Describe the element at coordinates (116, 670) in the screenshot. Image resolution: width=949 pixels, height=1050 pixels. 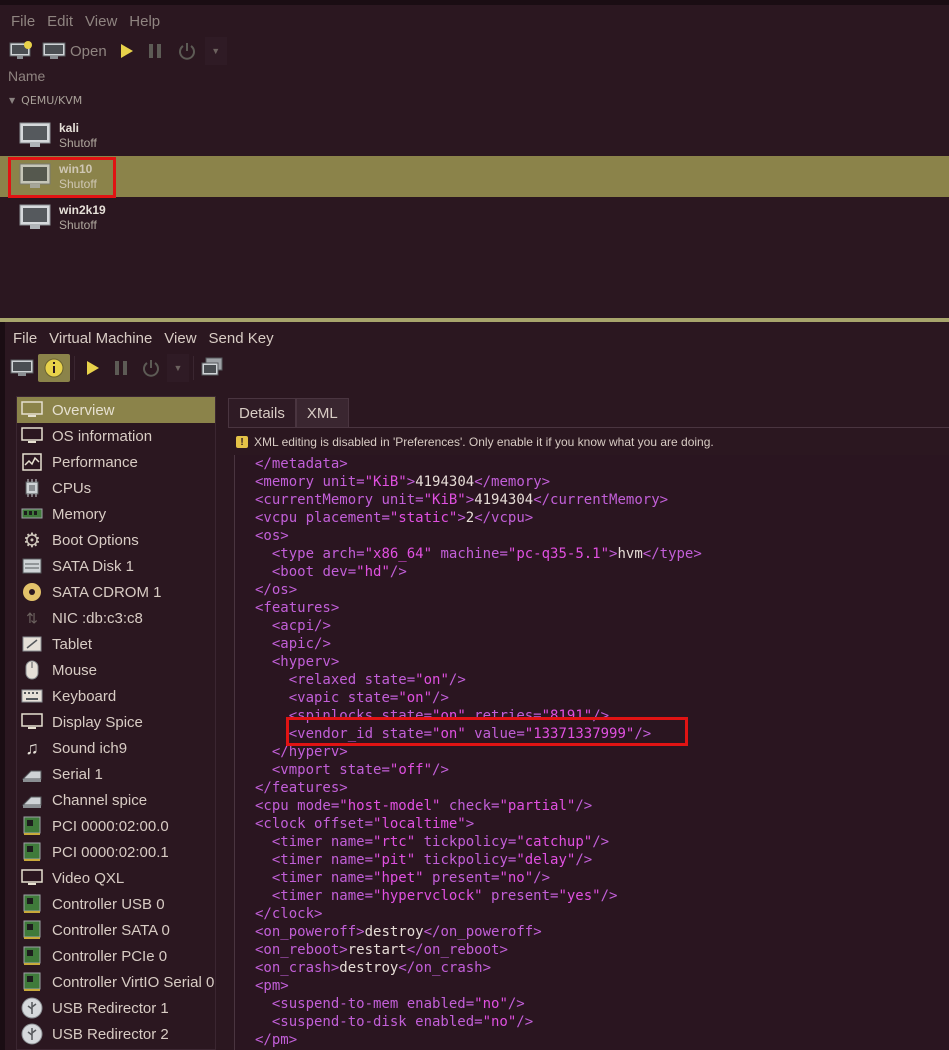
I see `sidebar-item-mouse: Mouse` at that location.